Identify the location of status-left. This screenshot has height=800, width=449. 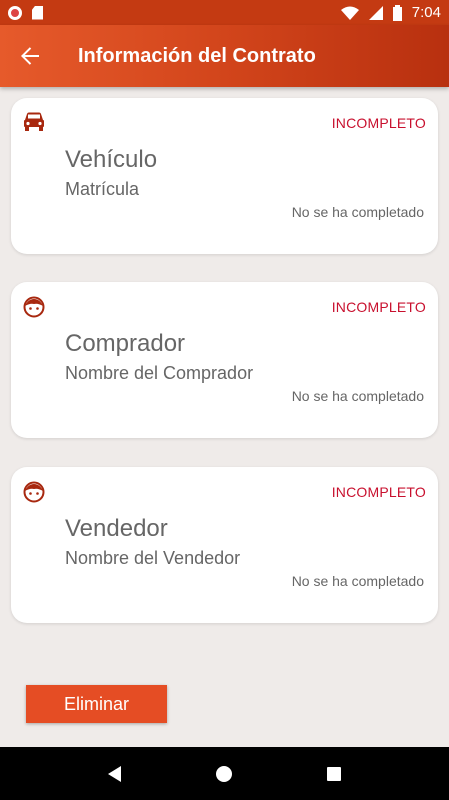
(25, 12).